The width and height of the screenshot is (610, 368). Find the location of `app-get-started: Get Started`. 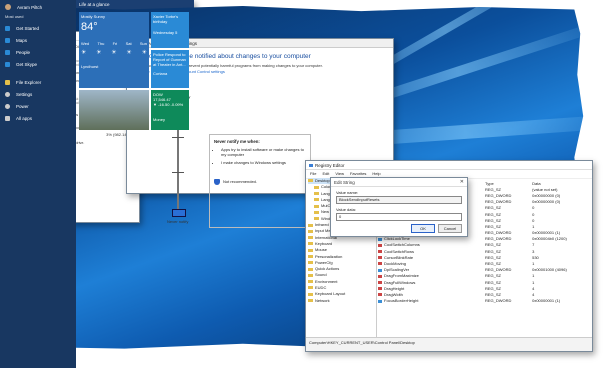

app-get-started: Get Started is located at coordinates (38, 28).